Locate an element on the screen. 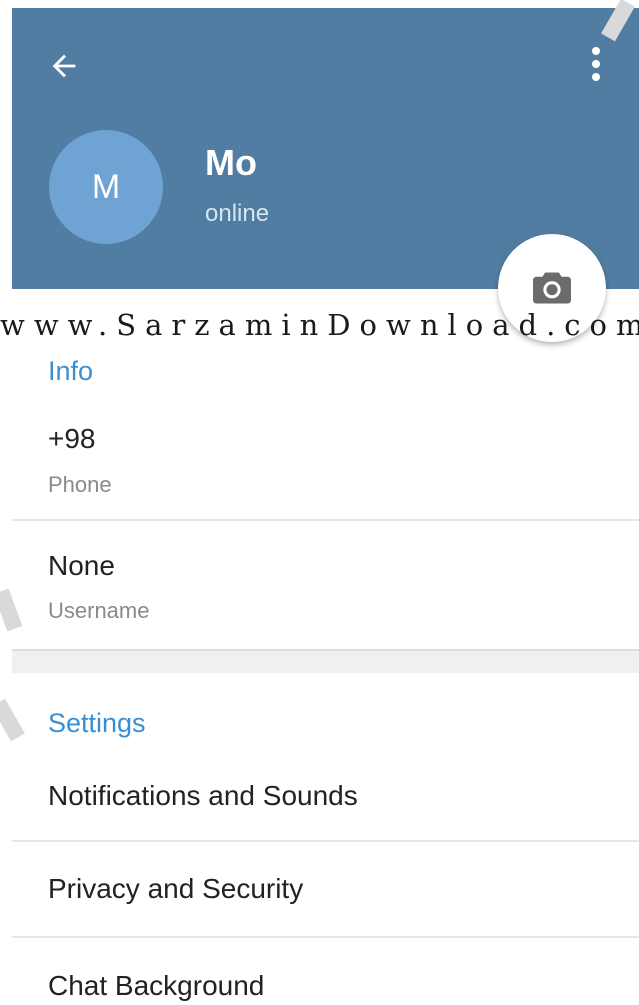 The width and height of the screenshot is (639, 1005). phone-label: Phone is located at coordinates (80, 484).